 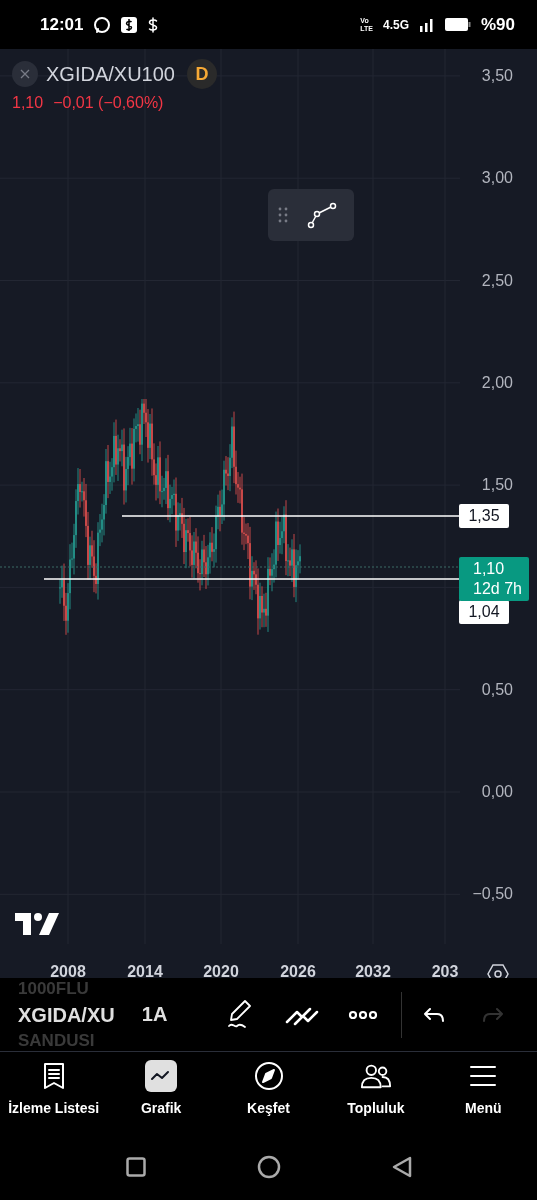 I want to click on time-axis-label: 2014, so click(x=145, y=971).